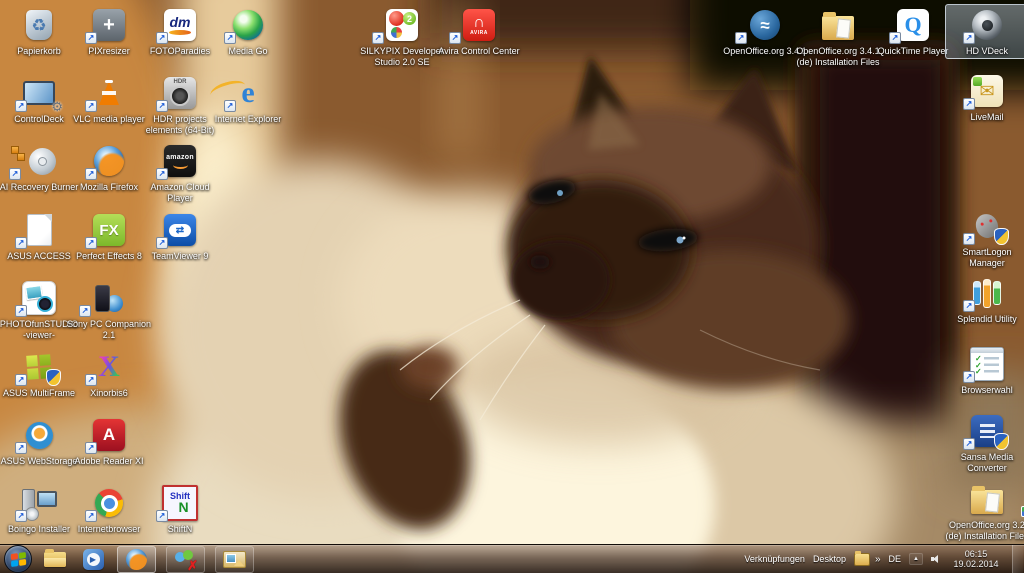  Describe the element at coordinates (984, 97) in the screenshot. I see `desktop-icon-livemail: ↗ ✉ LiveMail` at that location.